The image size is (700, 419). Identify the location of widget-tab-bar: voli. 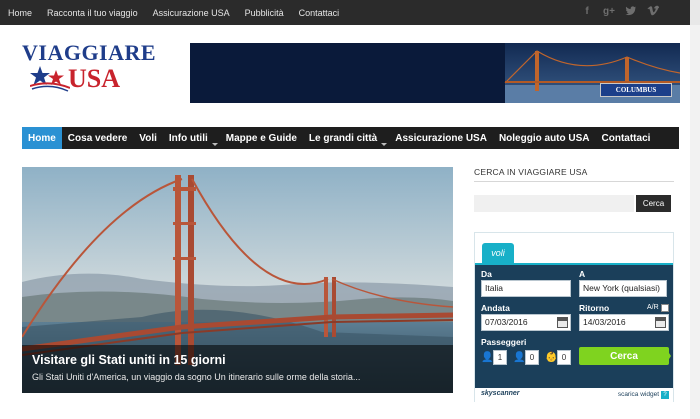
(574, 248).